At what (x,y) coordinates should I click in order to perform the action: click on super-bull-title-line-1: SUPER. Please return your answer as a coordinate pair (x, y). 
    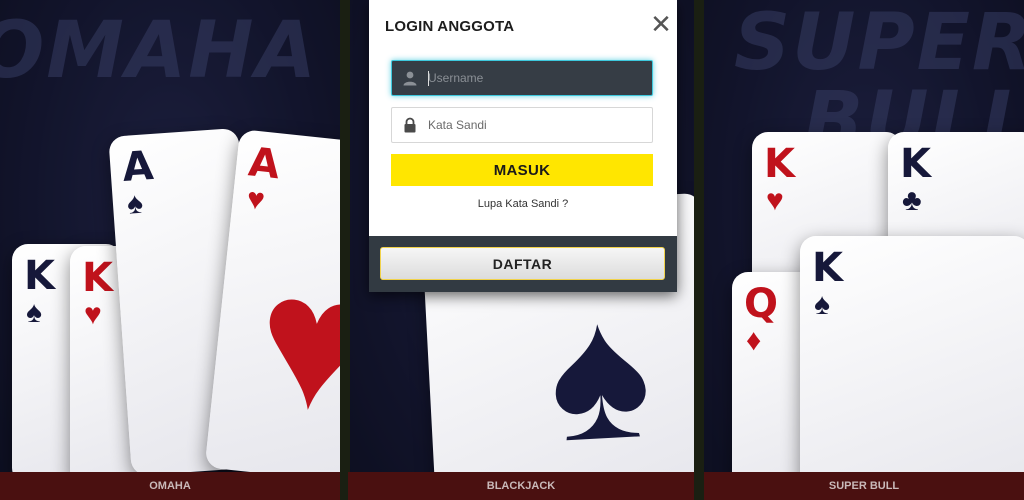
    Looking at the image, I should click on (878, 44).